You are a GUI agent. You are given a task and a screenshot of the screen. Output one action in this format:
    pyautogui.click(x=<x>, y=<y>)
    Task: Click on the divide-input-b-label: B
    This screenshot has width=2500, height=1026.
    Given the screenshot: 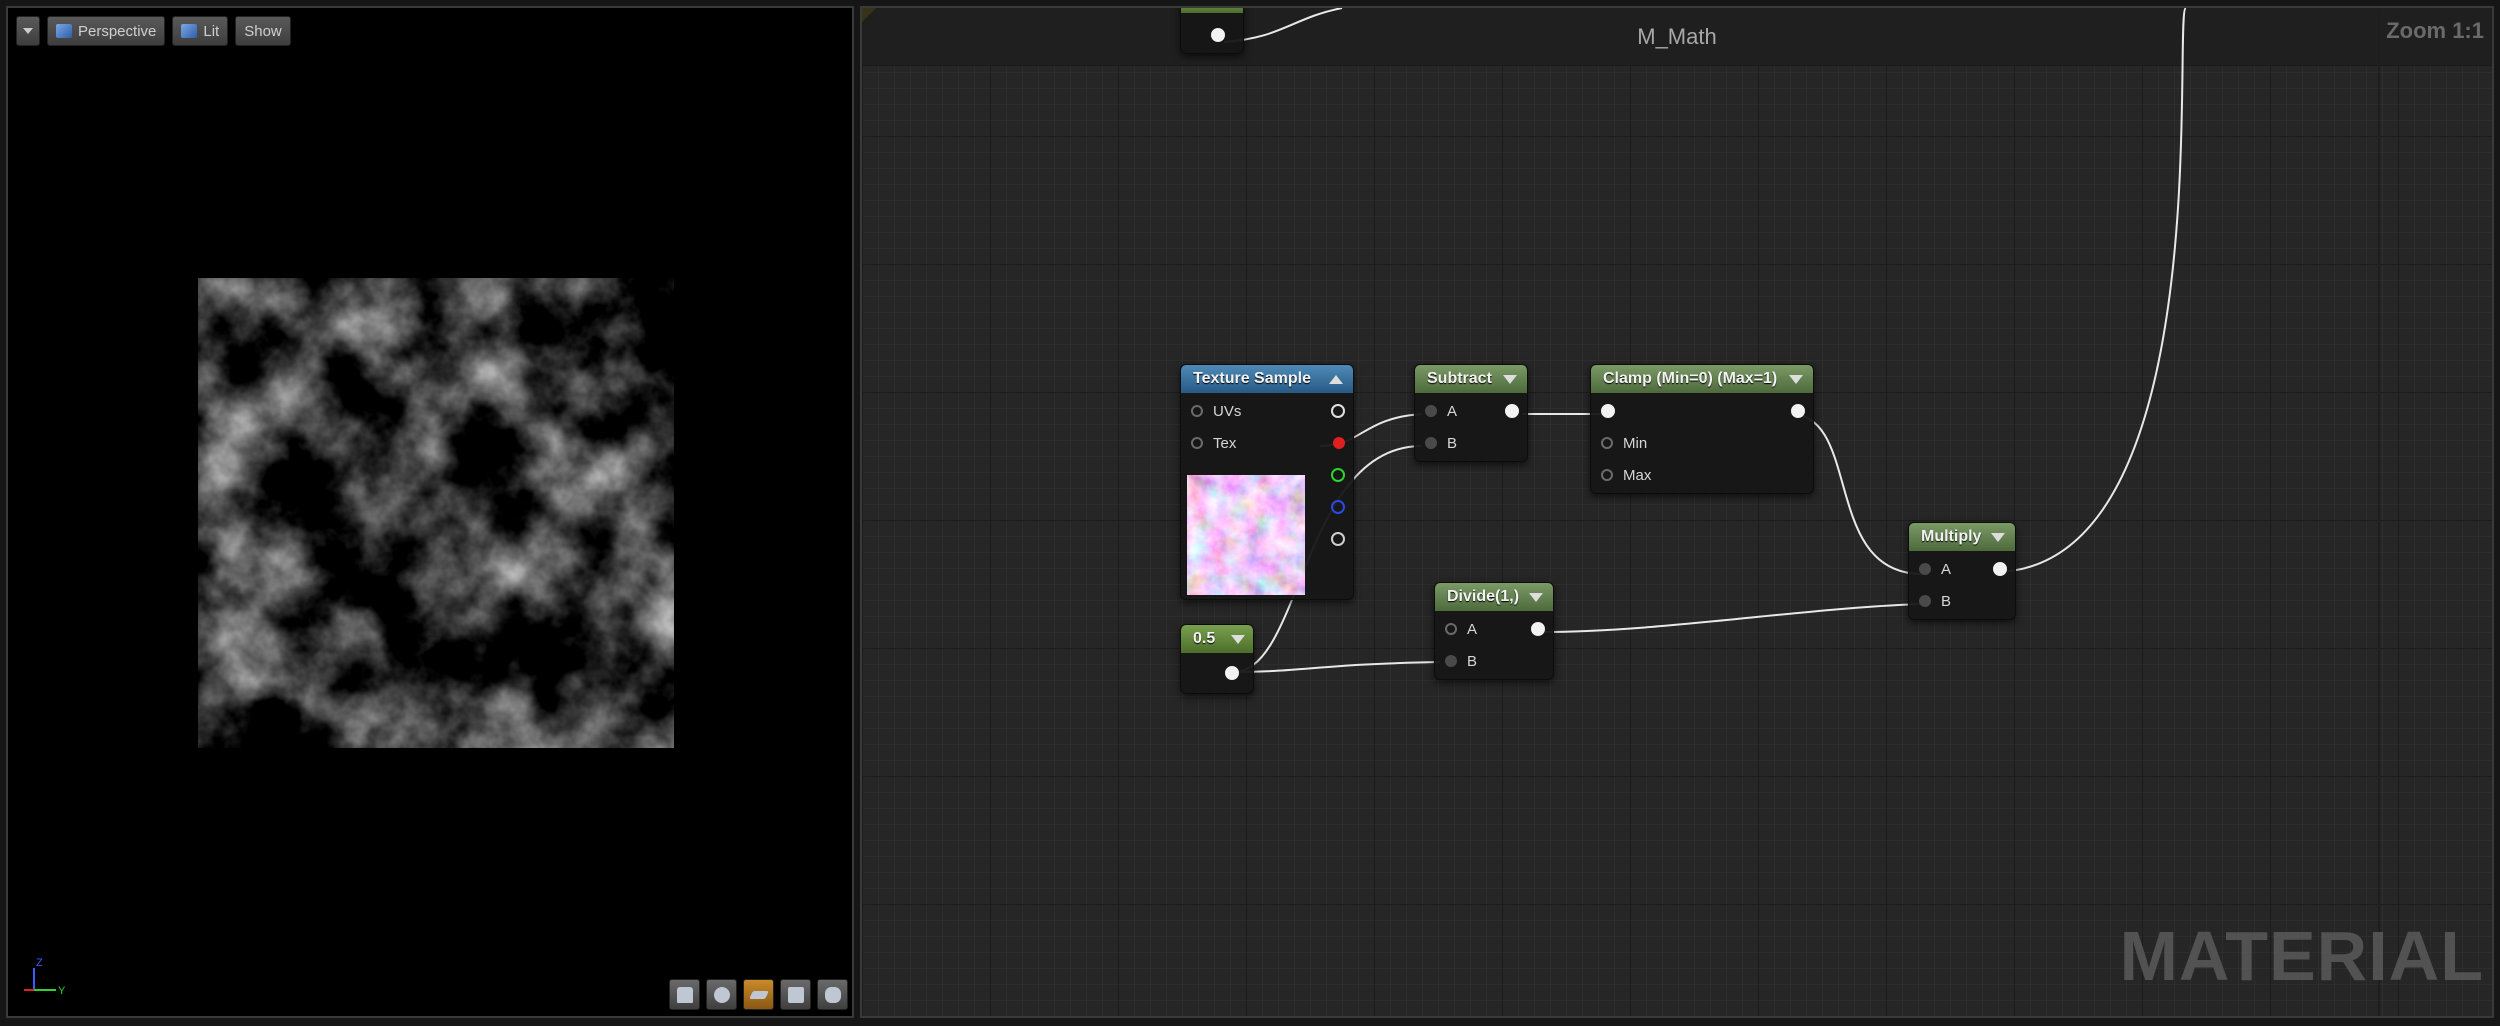 What is the action you would take?
    pyautogui.click(x=1472, y=661)
    